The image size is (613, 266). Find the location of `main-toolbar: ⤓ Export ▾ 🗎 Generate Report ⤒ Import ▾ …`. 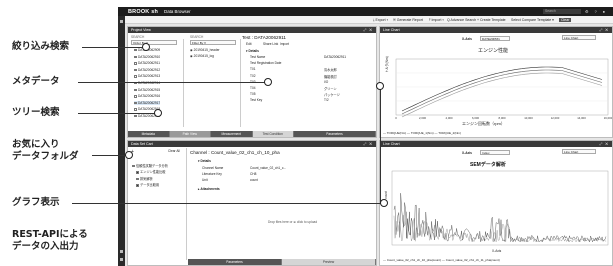

main-toolbar: ⤓ Export ▾ 🗎 Generate Report ⤒ Import ▾ … is located at coordinates (369, 20).